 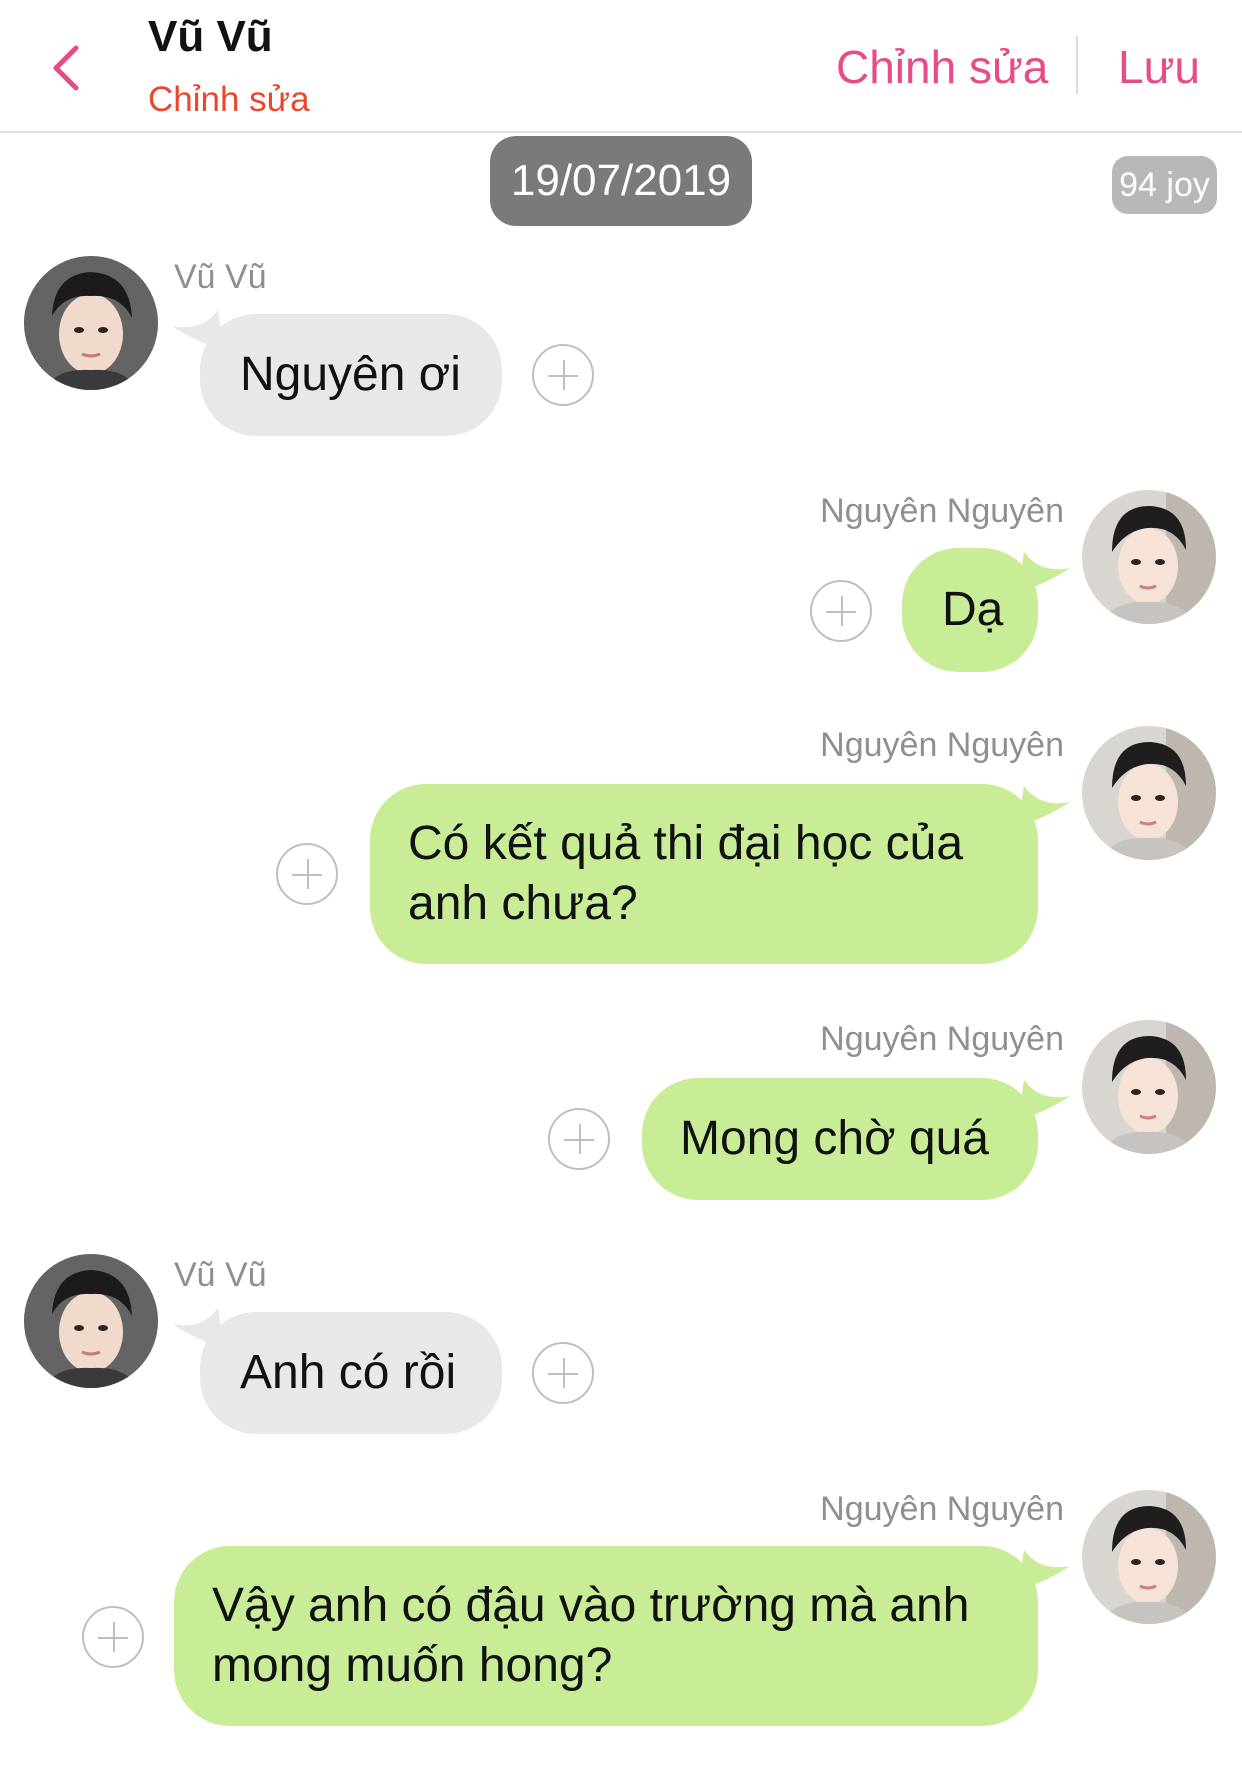 I want to click on message-bubble: Dạ, so click(x=970, y=610).